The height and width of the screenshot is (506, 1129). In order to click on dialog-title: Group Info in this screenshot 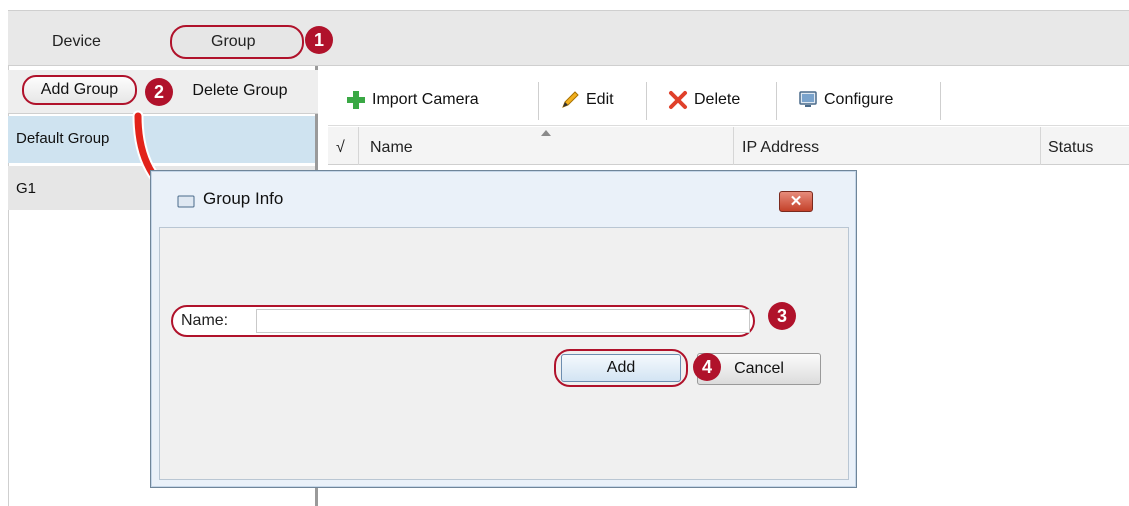, I will do `click(243, 198)`.